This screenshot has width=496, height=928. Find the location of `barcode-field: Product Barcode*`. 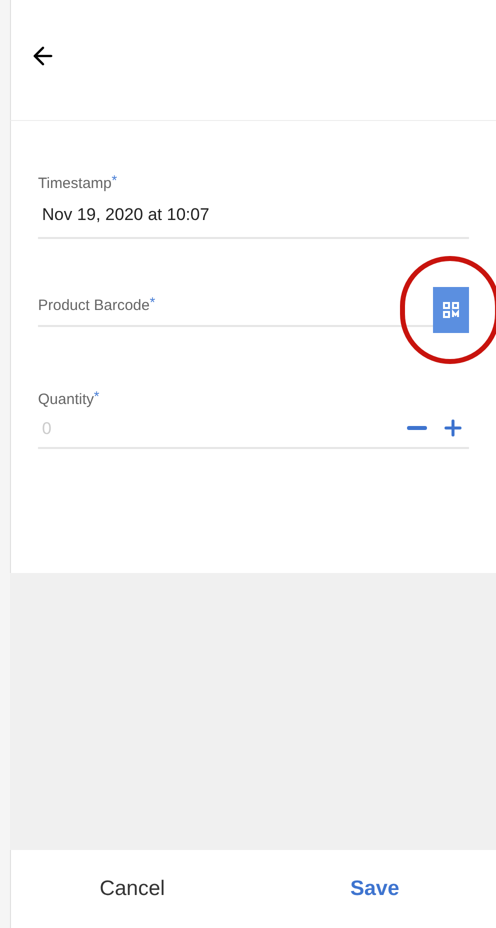

barcode-field: Product Barcode* is located at coordinates (235, 310).